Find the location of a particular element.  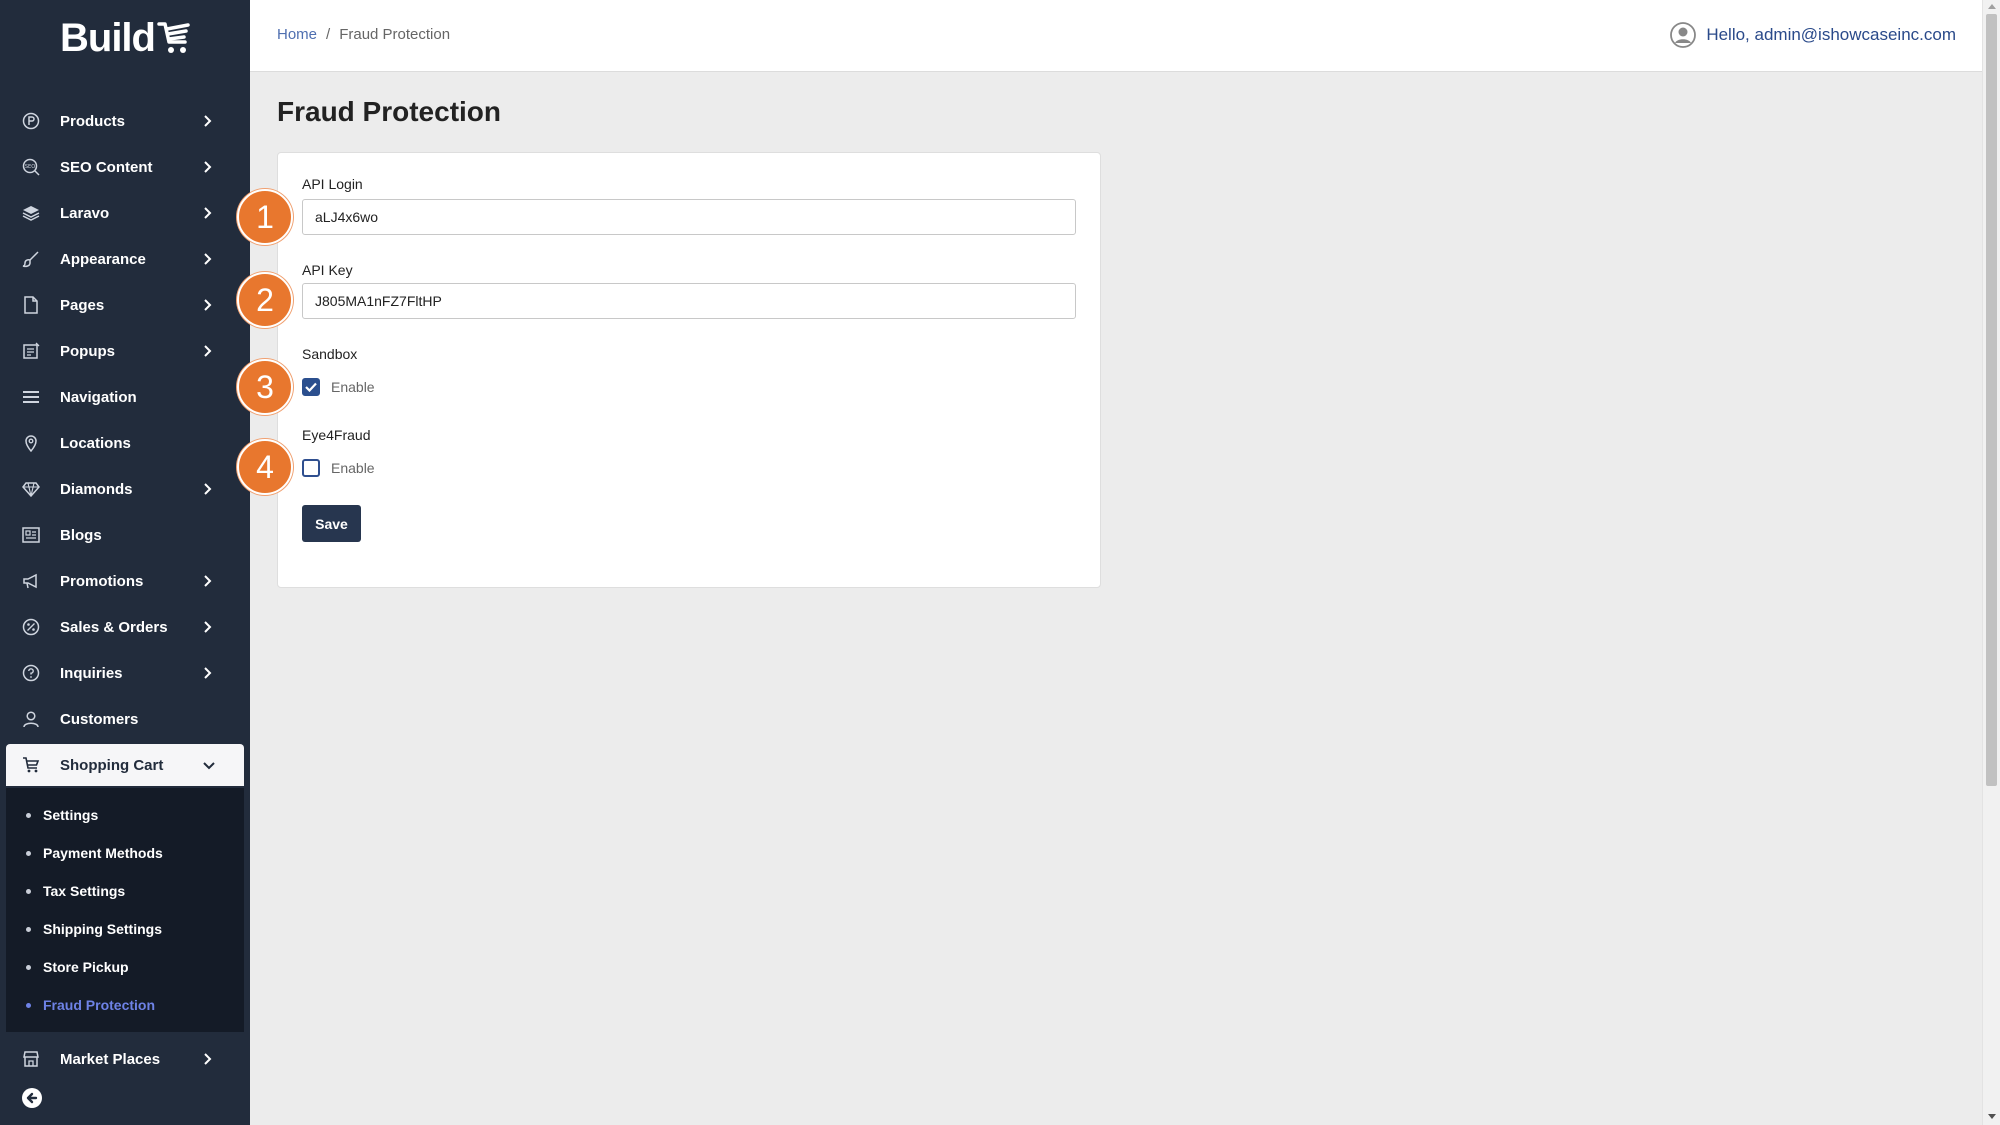

svg-text: SEO is located at coordinates (30, 167).